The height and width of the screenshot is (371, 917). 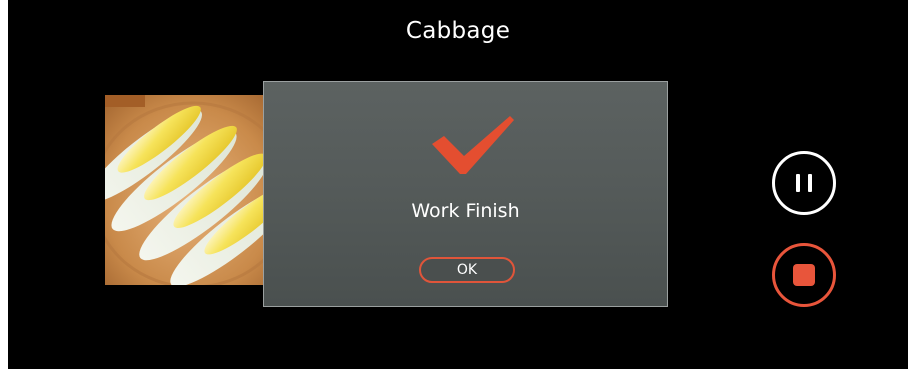 I want to click on checkmark-icon, so click(x=473, y=145).